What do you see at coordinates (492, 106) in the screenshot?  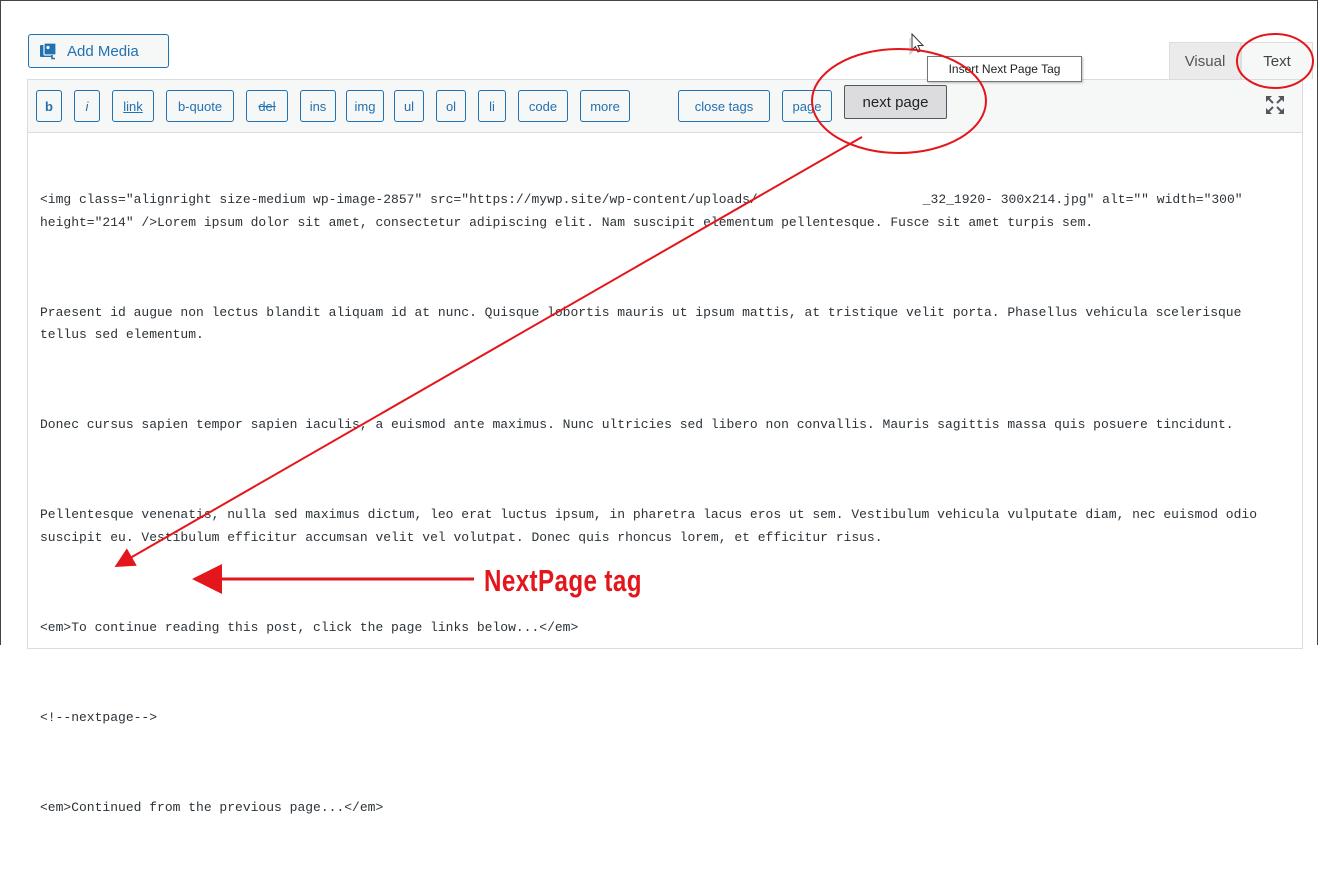 I see `li-button: li` at bounding box center [492, 106].